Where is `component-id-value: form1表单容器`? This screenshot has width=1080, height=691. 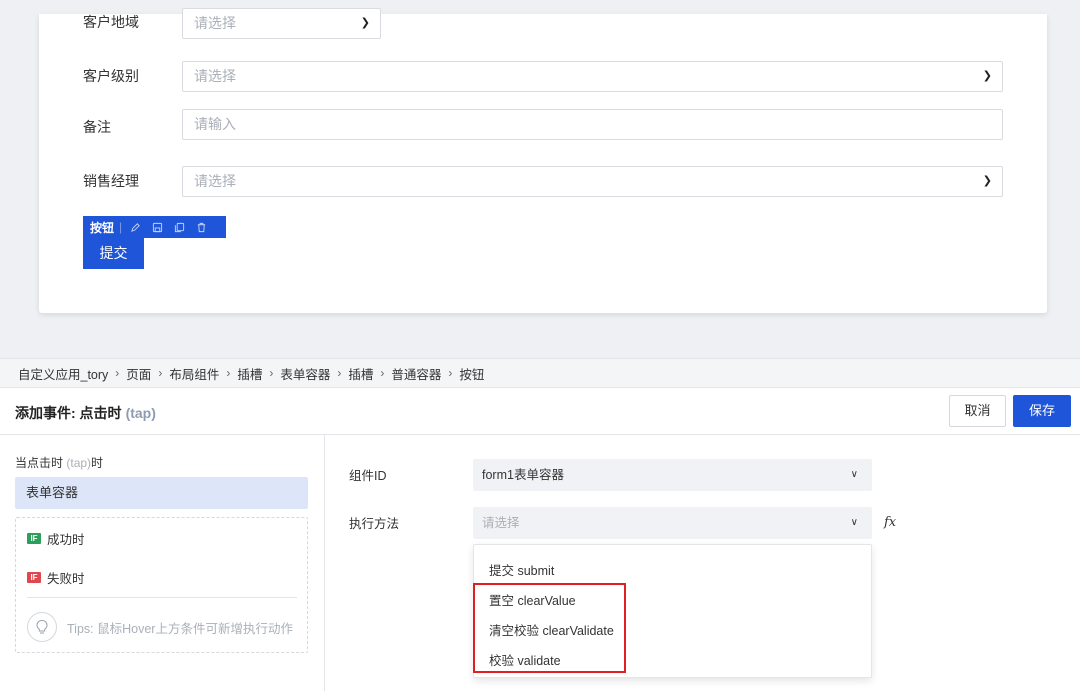 component-id-value: form1表单容器 is located at coordinates (523, 475).